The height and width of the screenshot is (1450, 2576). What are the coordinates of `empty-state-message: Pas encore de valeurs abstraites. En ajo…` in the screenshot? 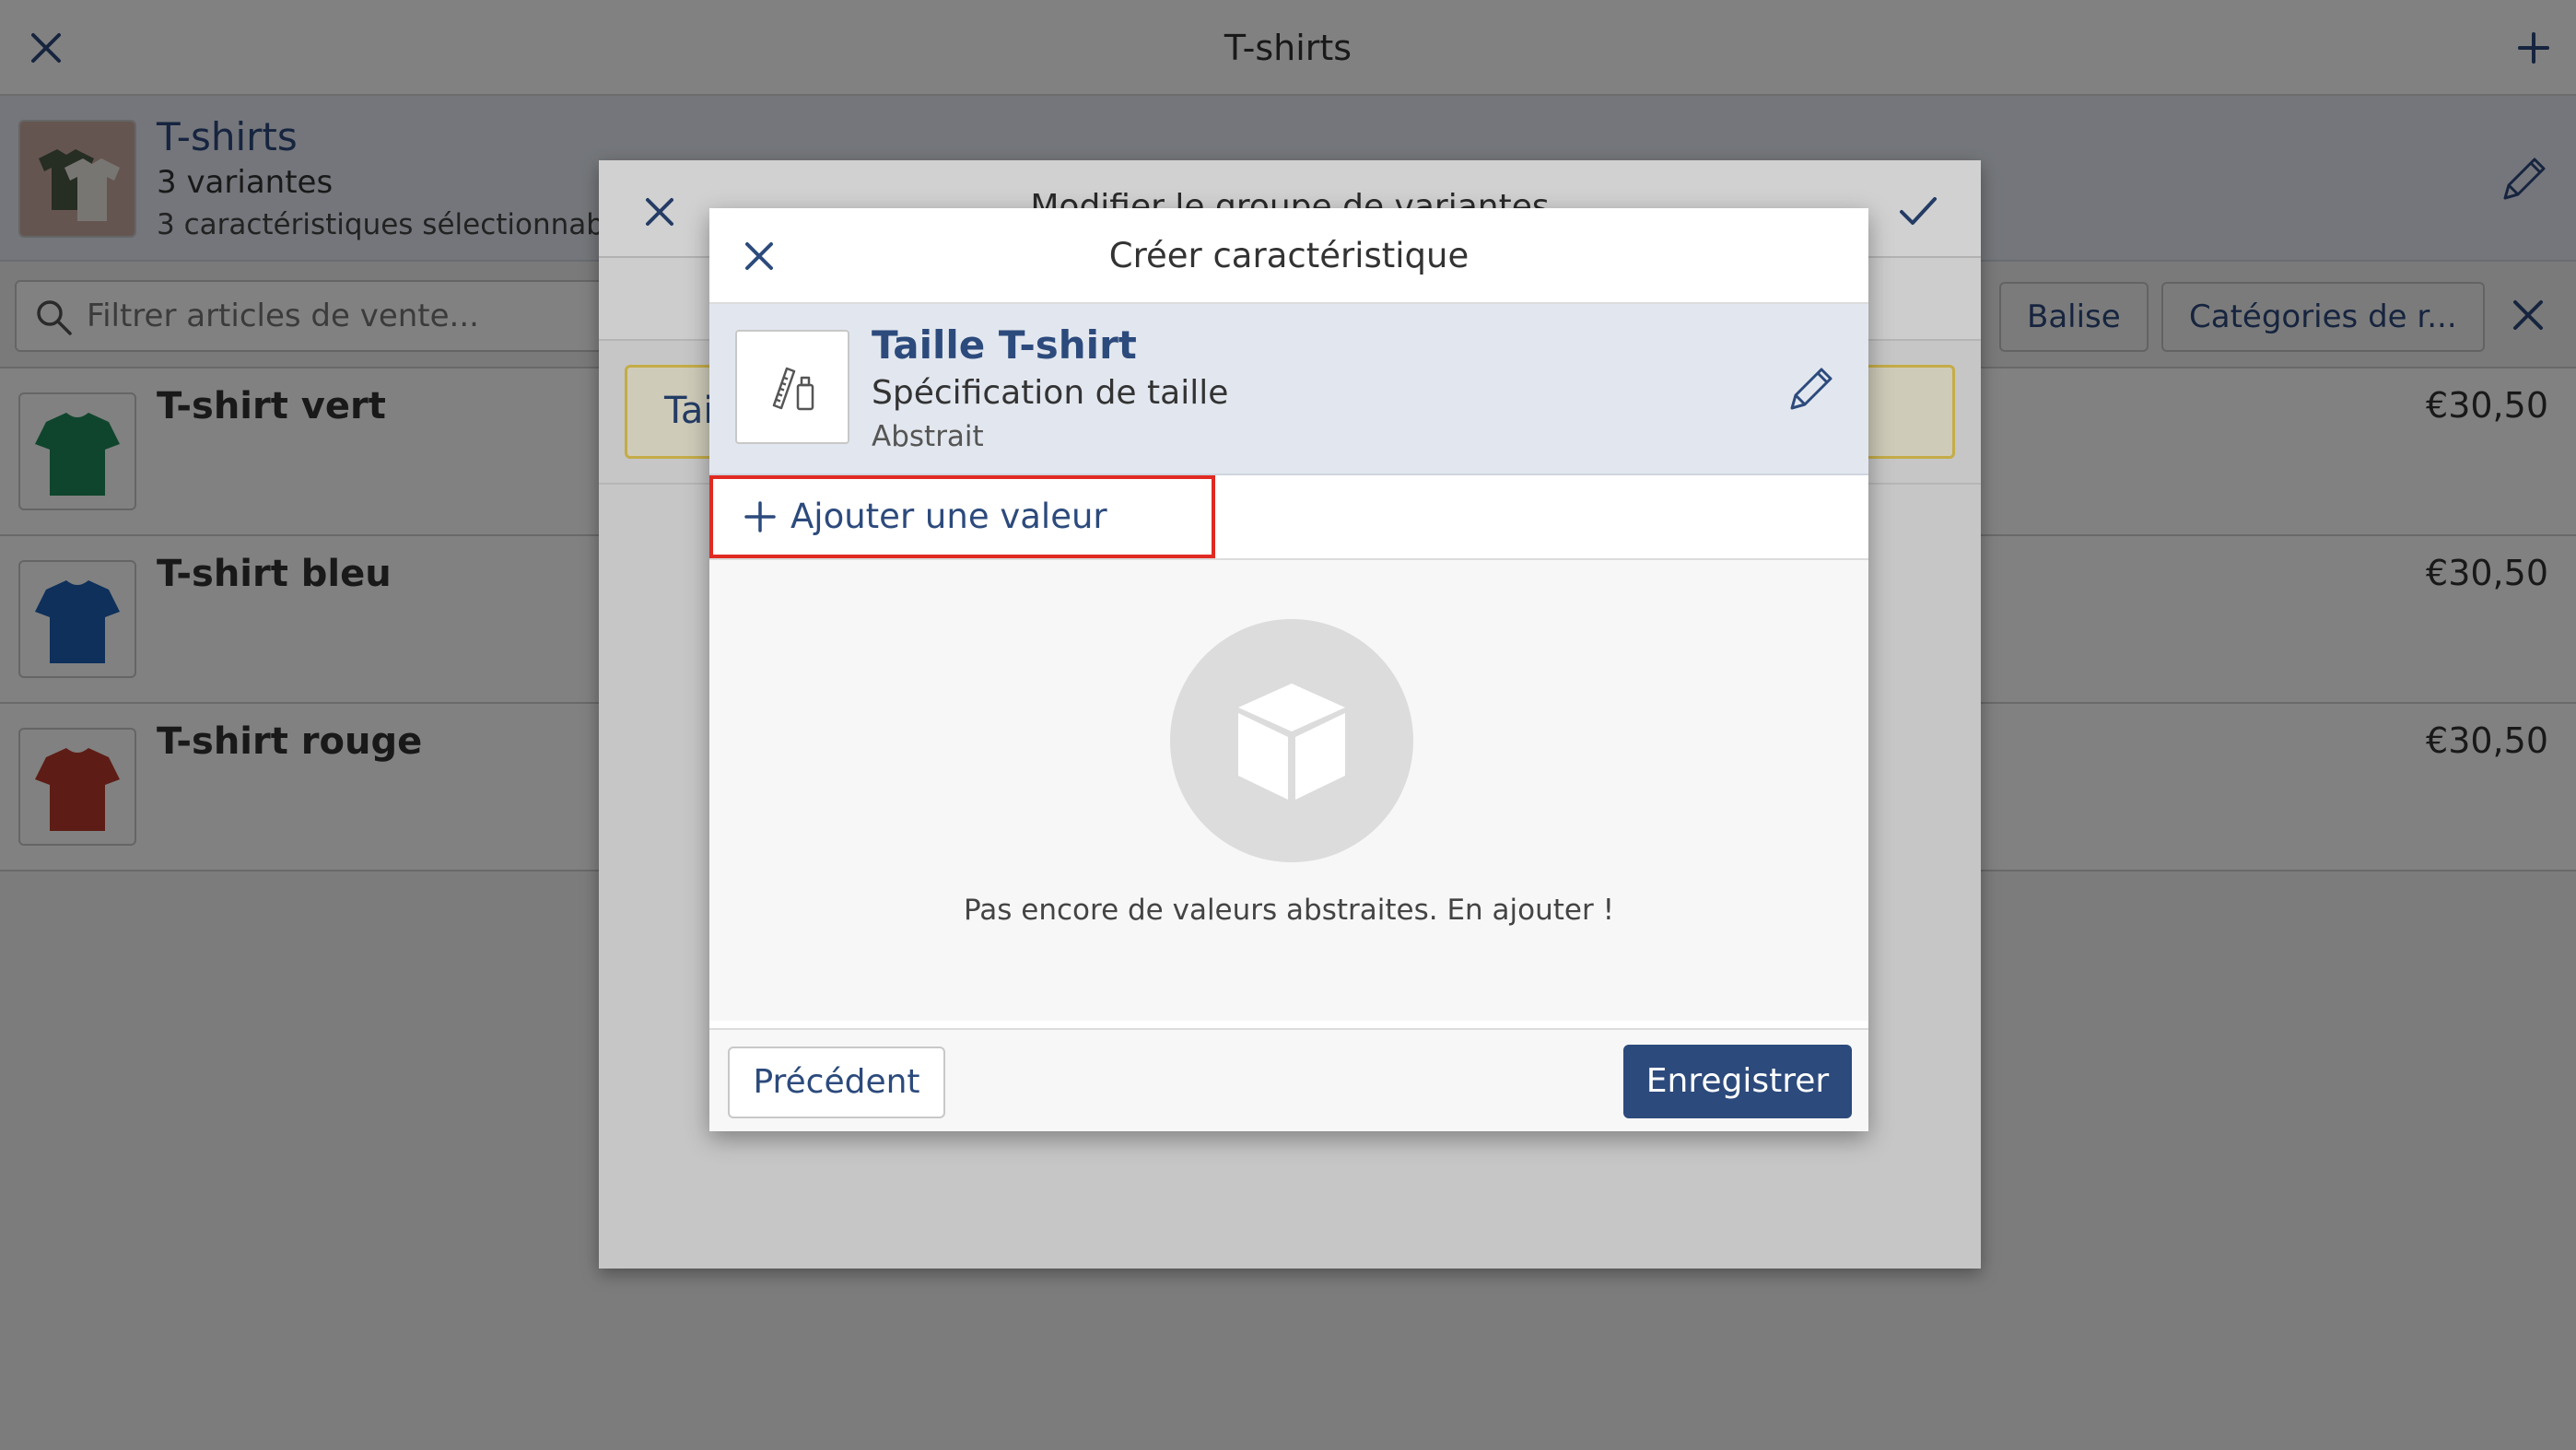 It's located at (1289, 911).